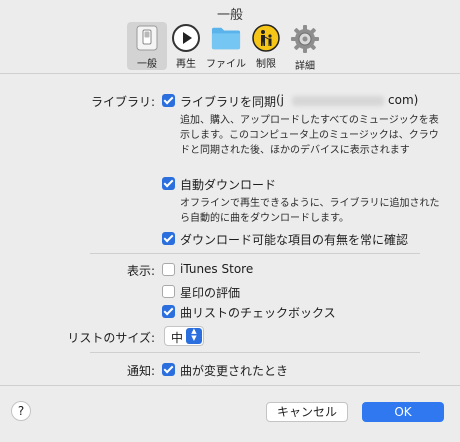 This screenshot has height=442, width=460. Describe the element at coordinates (305, 66) in the screenshot. I see `tab-advanced-label: 詳細` at that location.